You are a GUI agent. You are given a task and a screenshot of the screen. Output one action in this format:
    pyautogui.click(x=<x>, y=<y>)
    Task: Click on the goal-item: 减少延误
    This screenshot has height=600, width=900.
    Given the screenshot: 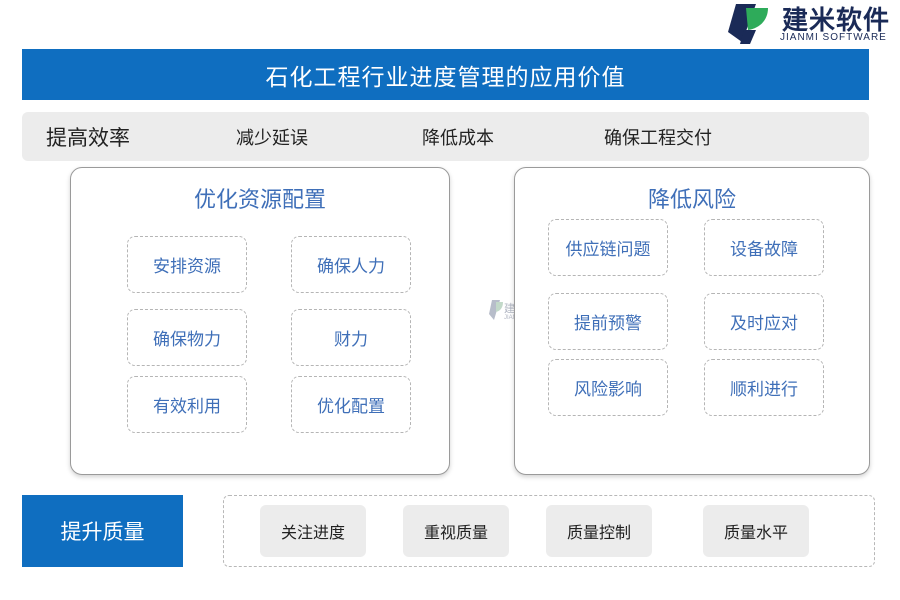 What is the action you would take?
    pyautogui.click(x=272, y=138)
    